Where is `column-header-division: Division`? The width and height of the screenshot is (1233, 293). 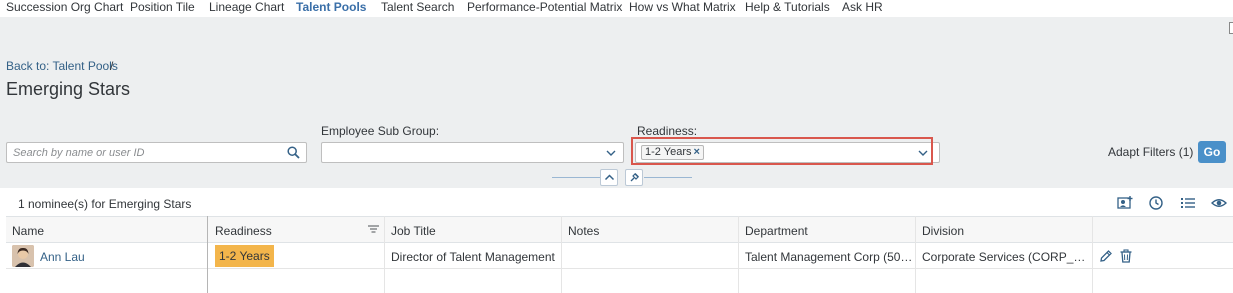 column-header-division: Division is located at coordinates (943, 231).